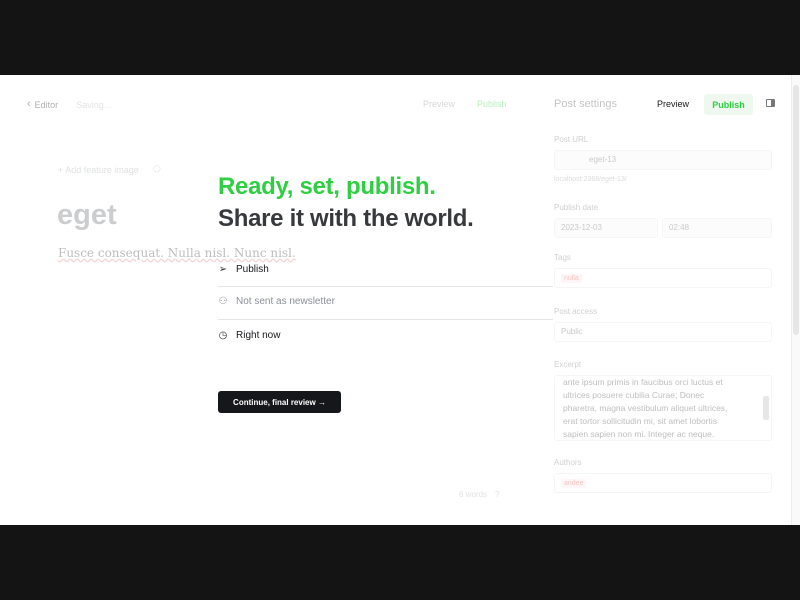  What do you see at coordinates (285, 301) in the screenshot?
I see `option-label: Not sent as newsletter` at bounding box center [285, 301].